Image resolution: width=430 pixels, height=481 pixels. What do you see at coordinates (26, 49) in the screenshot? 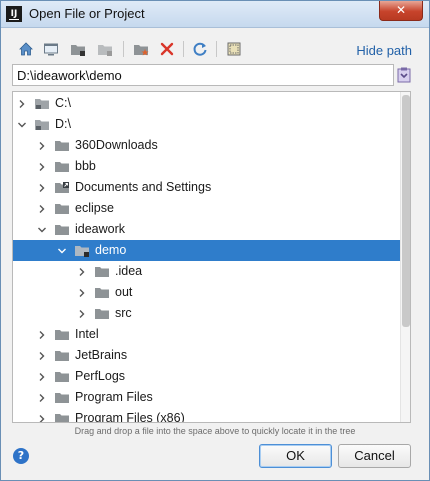
I see `home-icon` at bounding box center [26, 49].